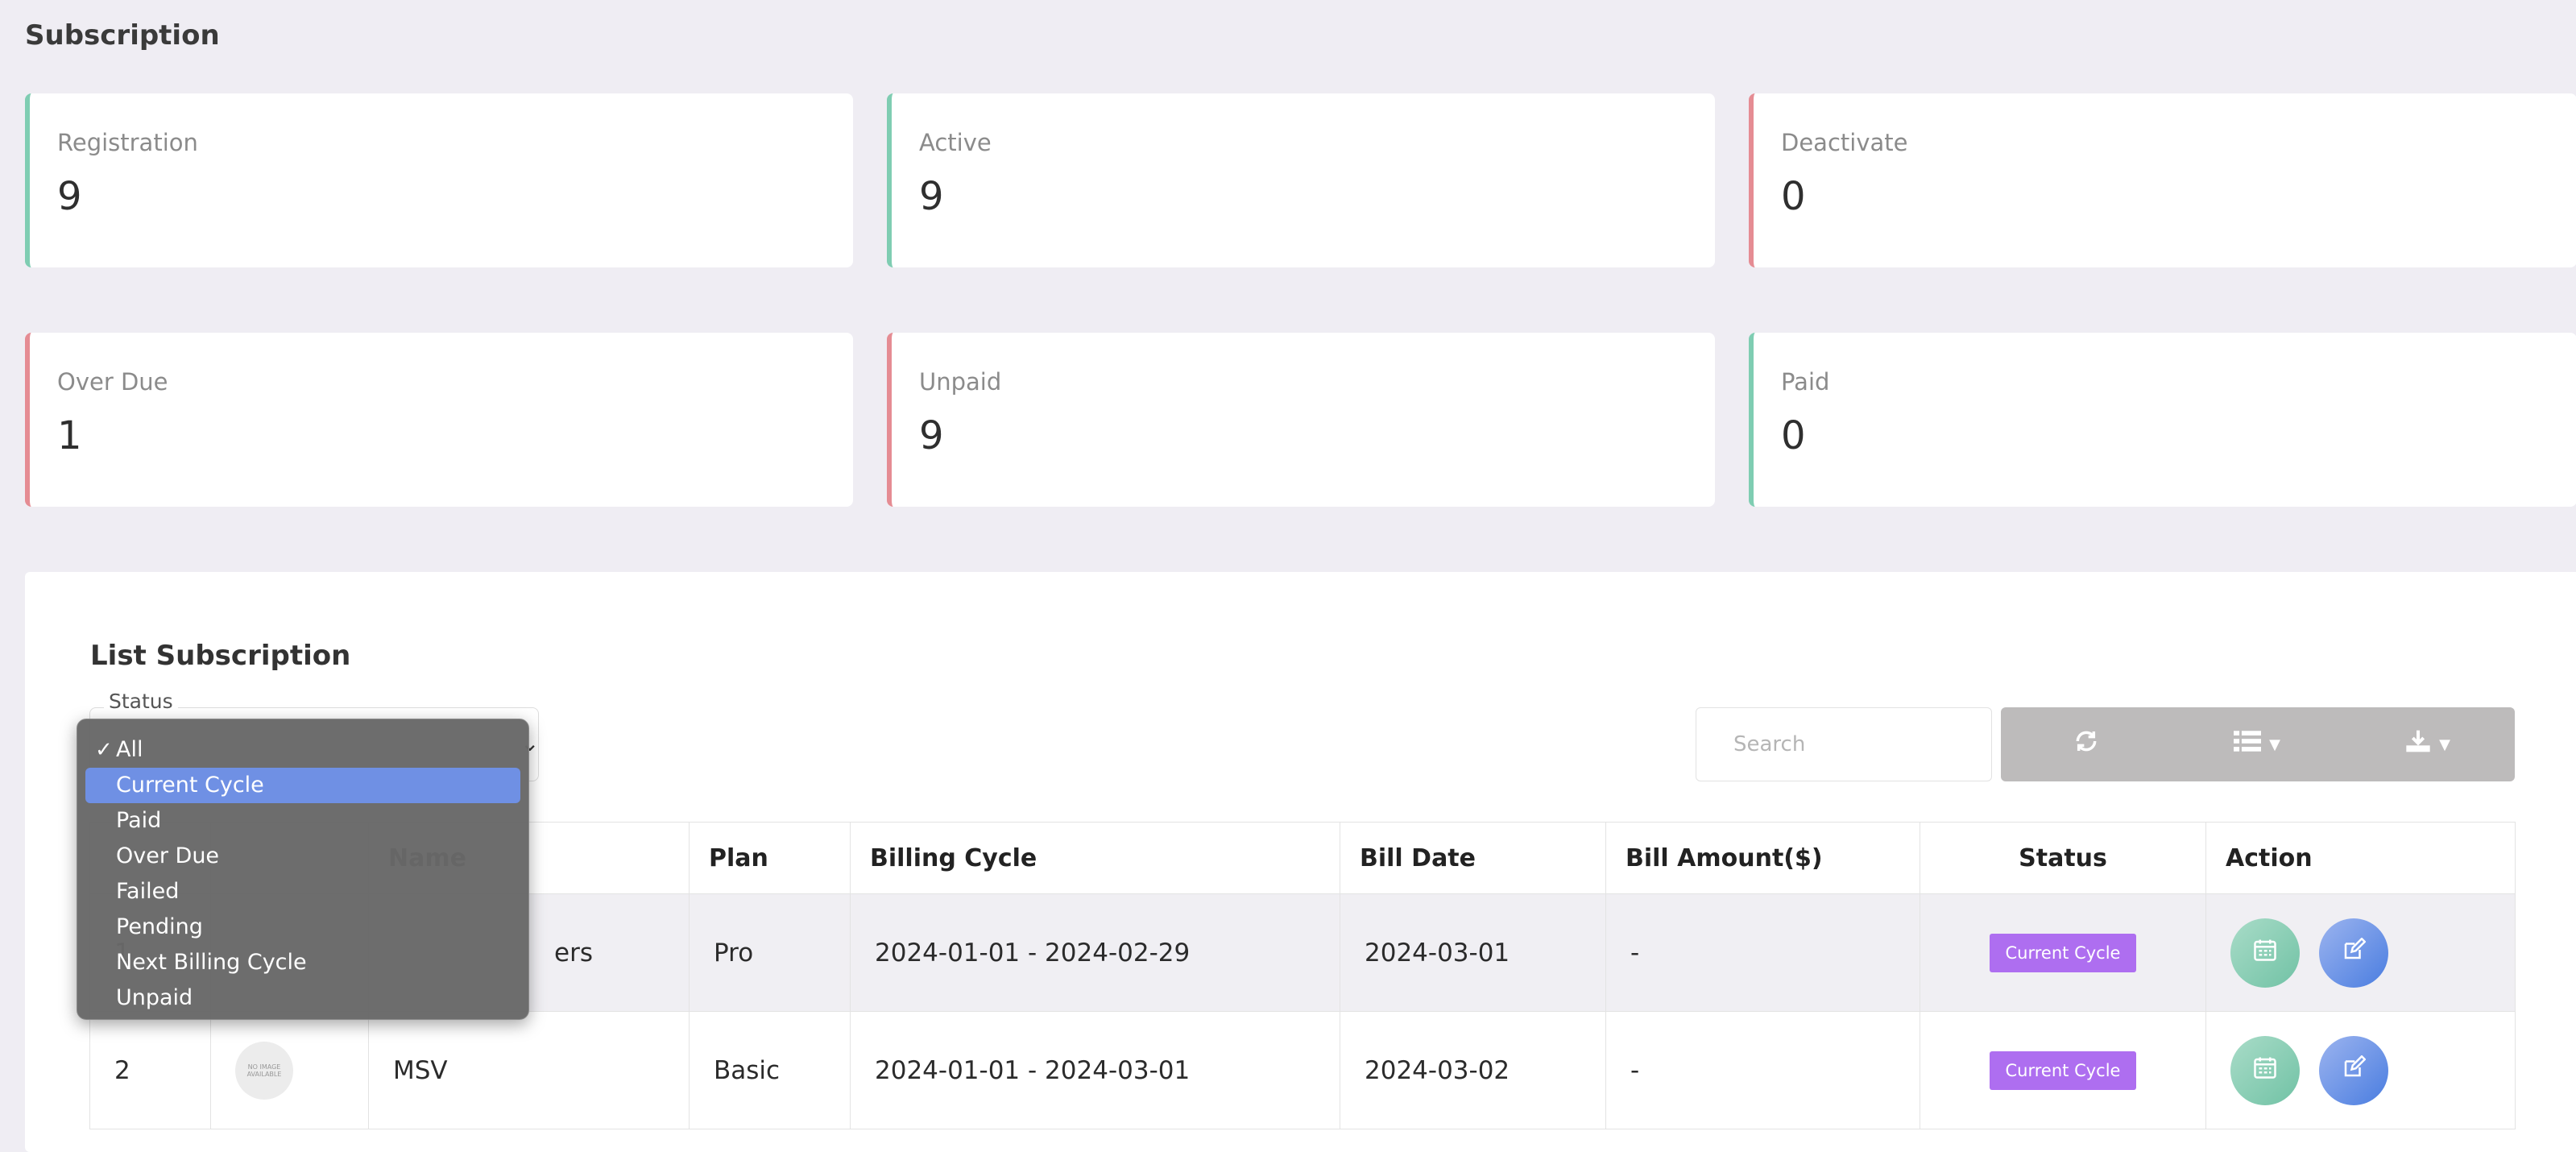  I want to click on stat-label: Registration, so click(127, 143).